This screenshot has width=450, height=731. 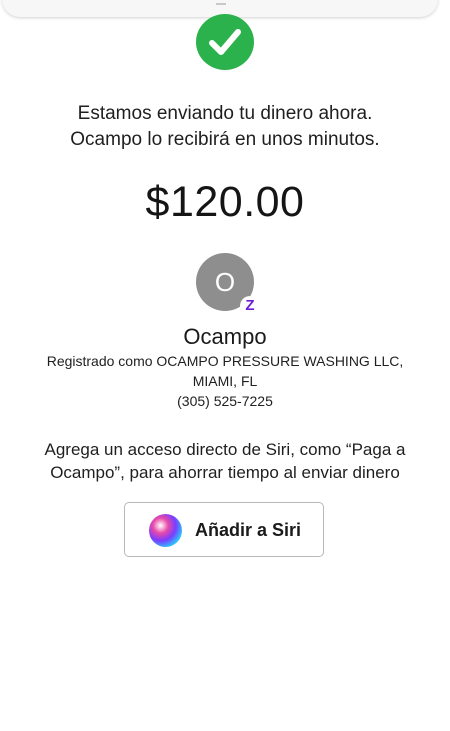 I want to click on status-line-1: Estamos enviando tu dinero ahora., so click(x=225, y=113).